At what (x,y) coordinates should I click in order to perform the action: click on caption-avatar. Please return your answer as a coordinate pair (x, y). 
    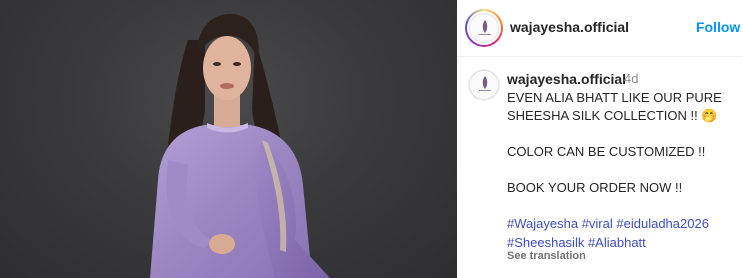
    Looking at the image, I should click on (484, 85).